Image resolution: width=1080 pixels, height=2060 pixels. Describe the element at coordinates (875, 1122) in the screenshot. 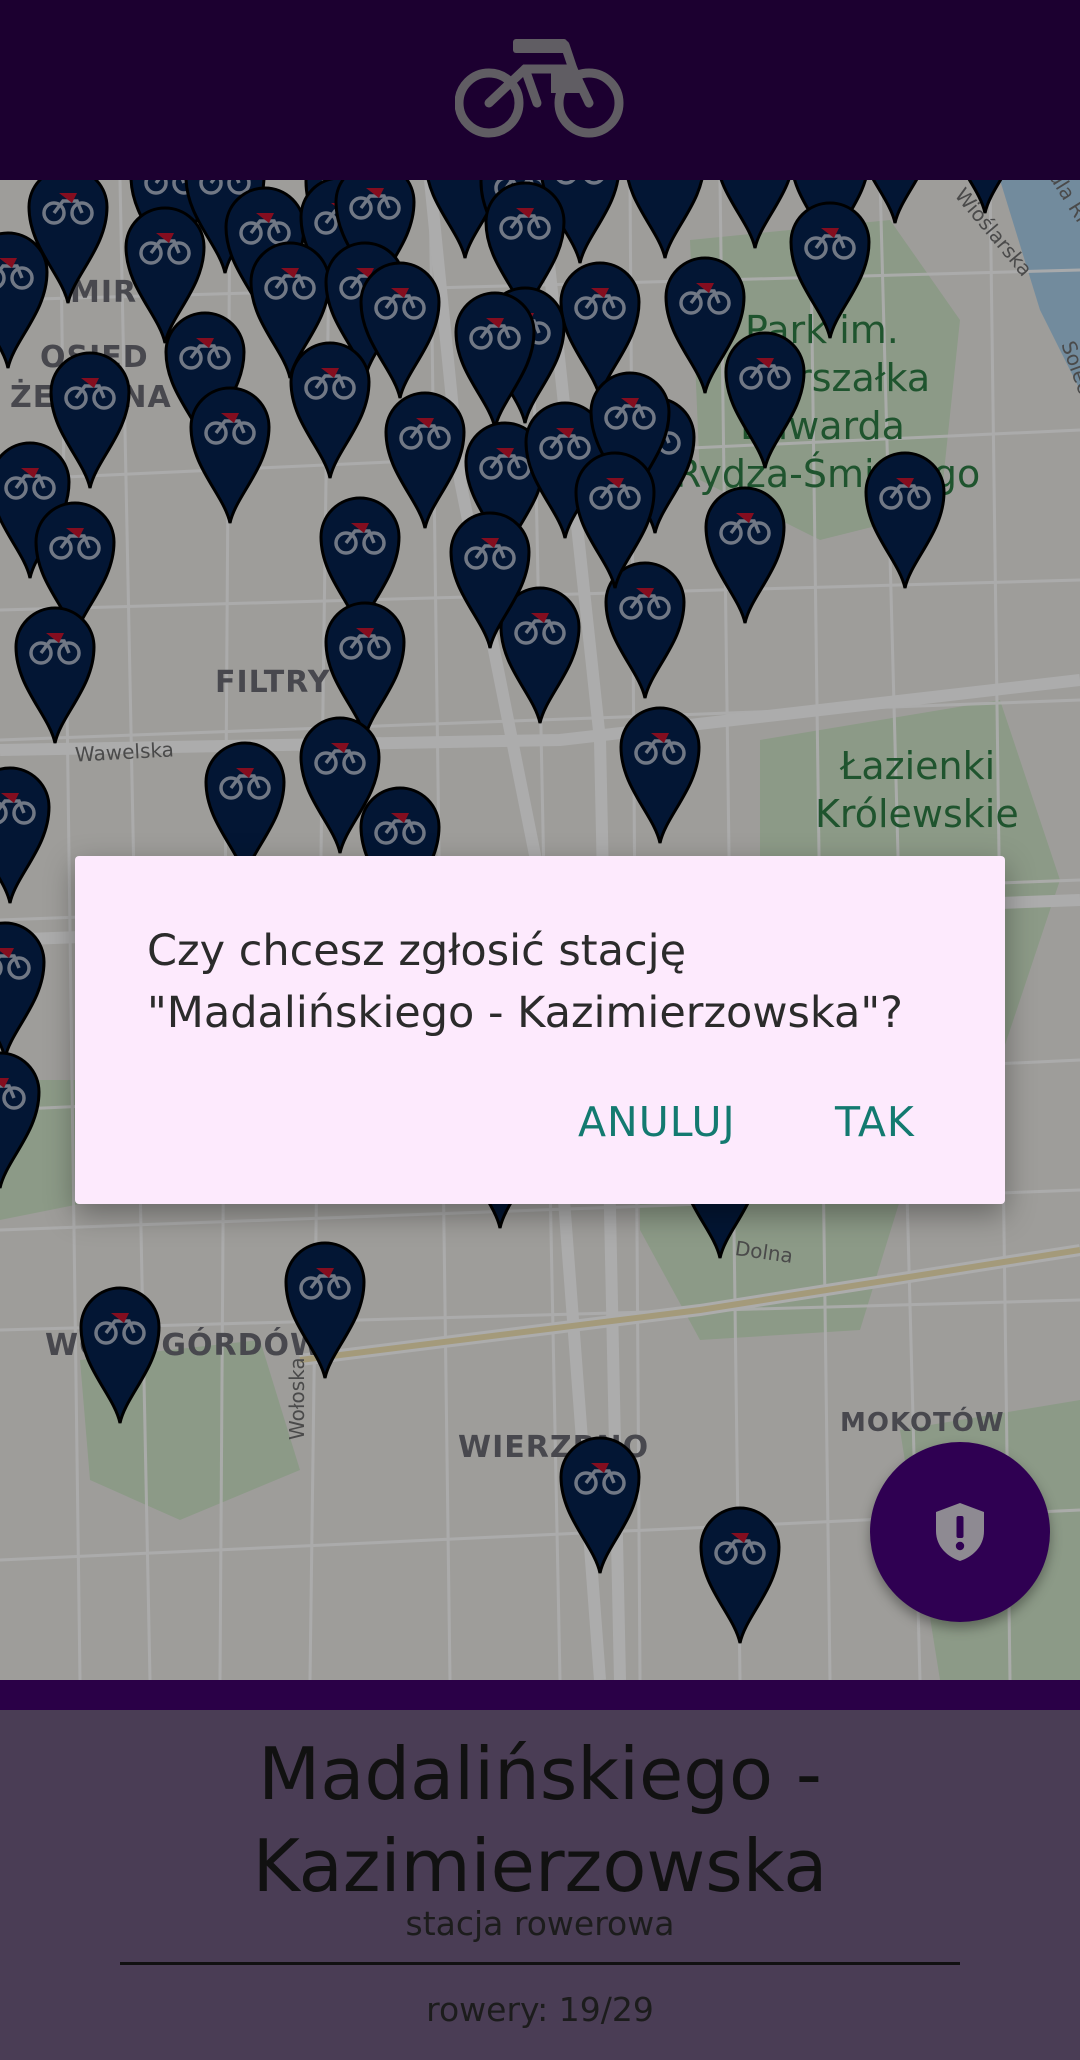

I see `confirm-button: TAK` at that location.